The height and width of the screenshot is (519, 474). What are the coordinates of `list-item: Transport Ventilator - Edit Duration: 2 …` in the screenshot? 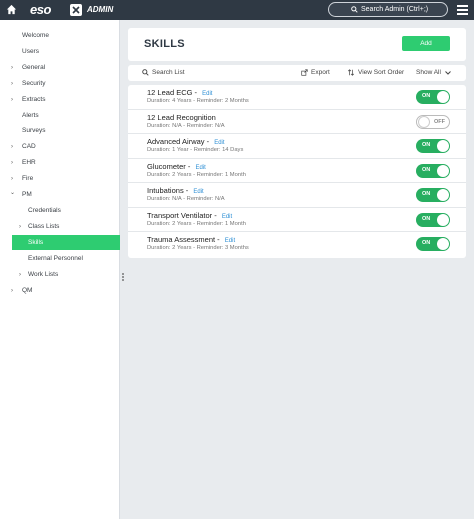 It's located at (297, 220).